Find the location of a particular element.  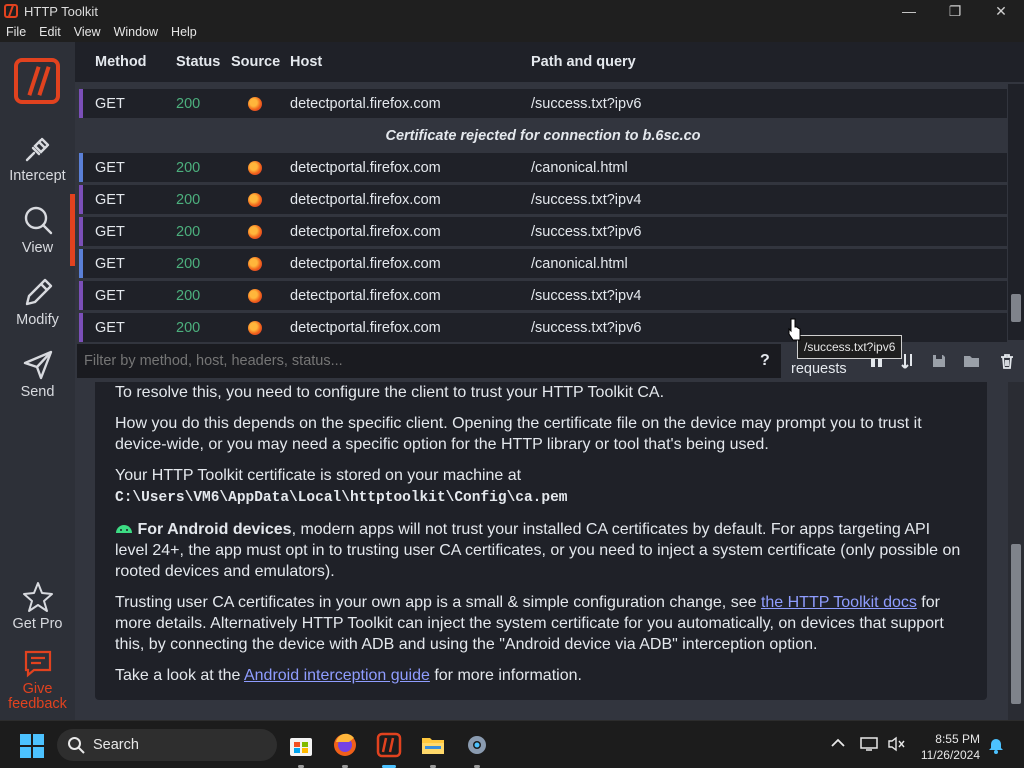

sidebar-item-intercept: Intercept is located at coordinates (37, 158).